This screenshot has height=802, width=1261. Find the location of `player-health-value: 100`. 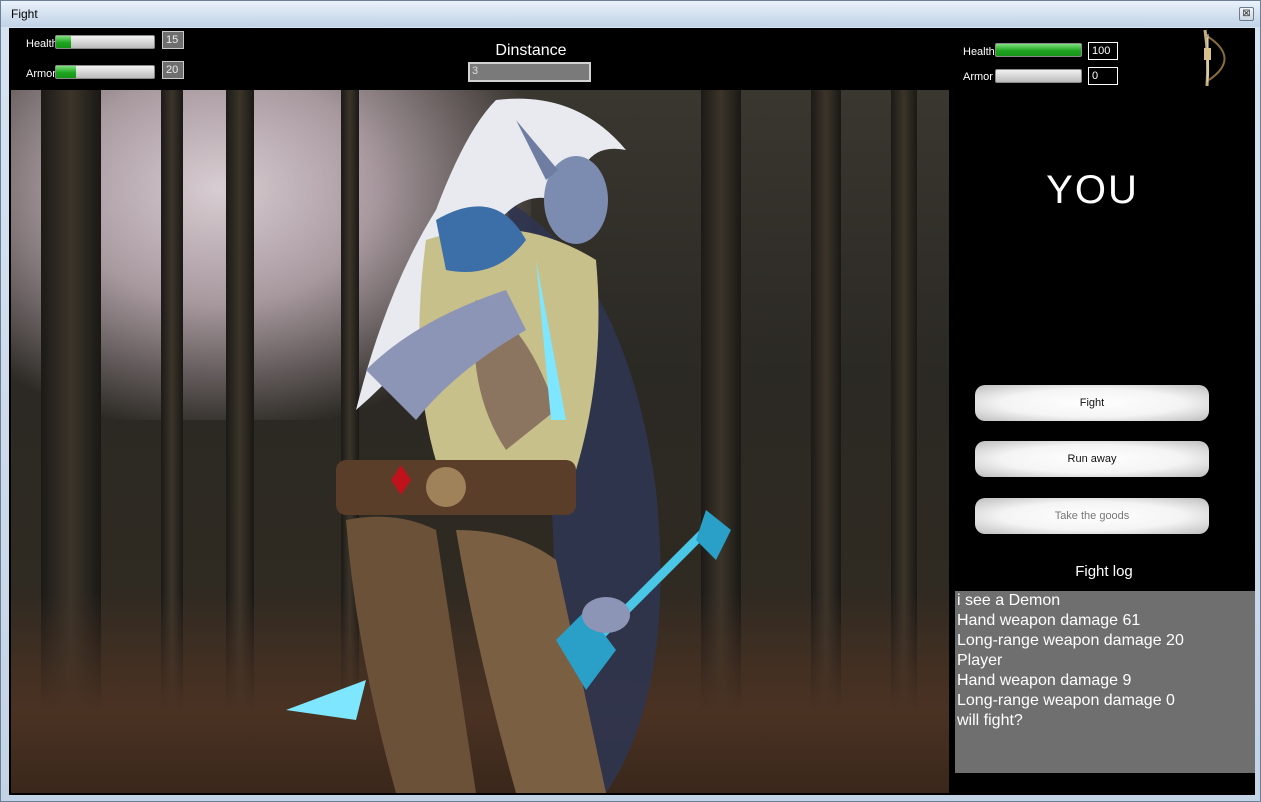

player-health-value: 100 is located at coordinates (1103, 51).